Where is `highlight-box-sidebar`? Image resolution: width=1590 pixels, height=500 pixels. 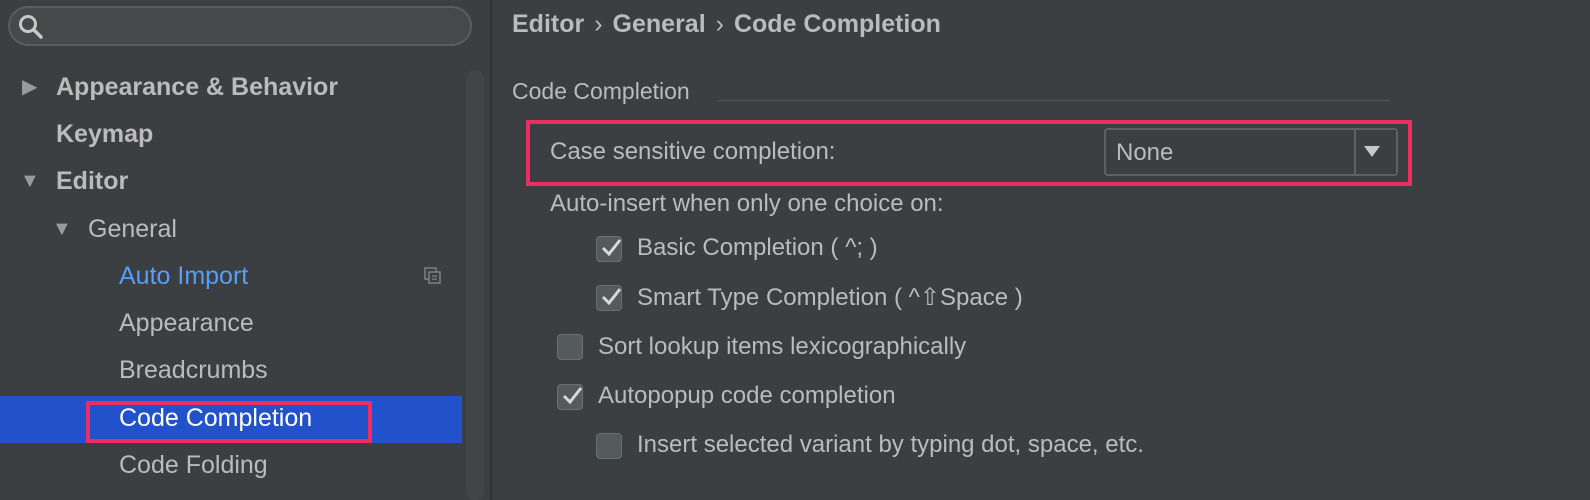
highlight-box-sidebar is located at coordinates (229, 422).